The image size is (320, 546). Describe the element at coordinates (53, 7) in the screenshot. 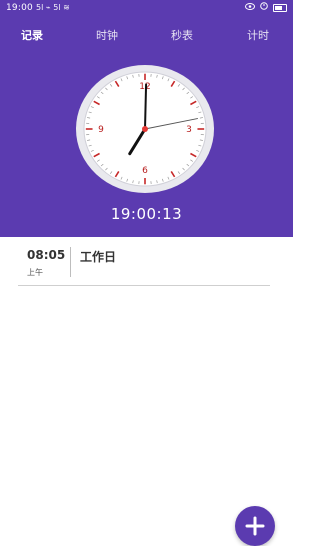

I see `signal-icons: 5l ⌁ 5l ≋` at that location.